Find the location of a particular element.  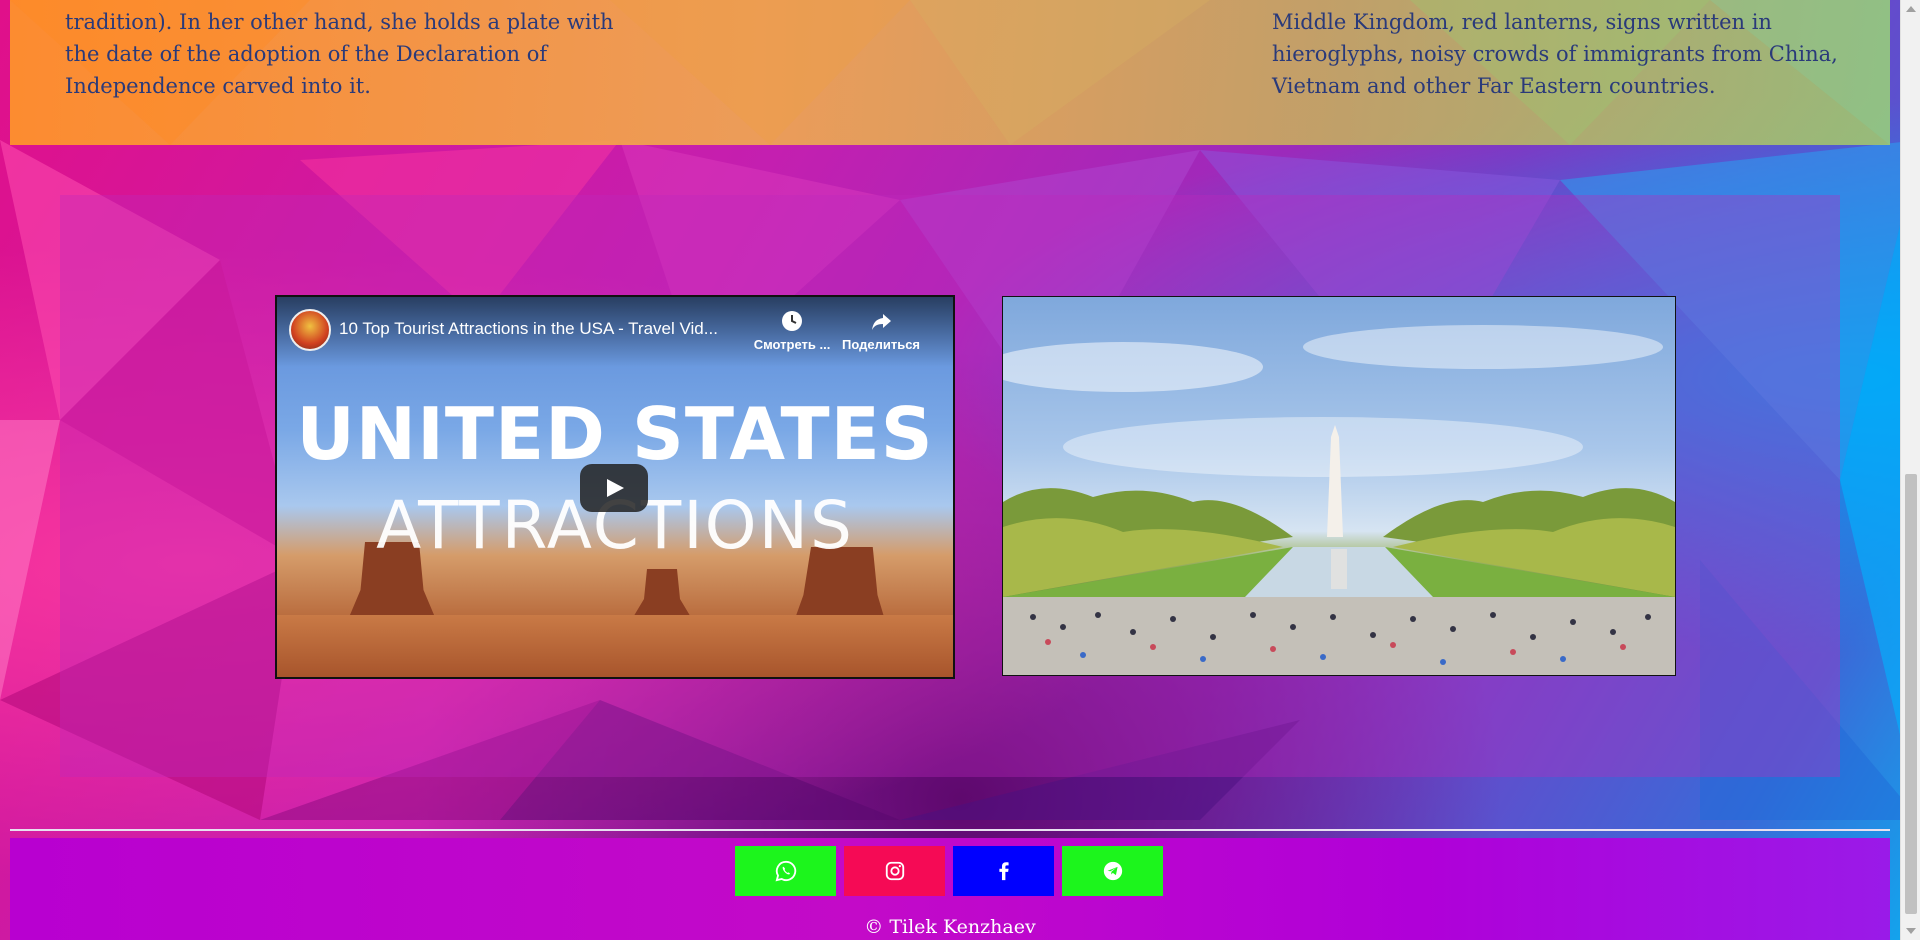

instagram-button is located at coordinates (894, 871).